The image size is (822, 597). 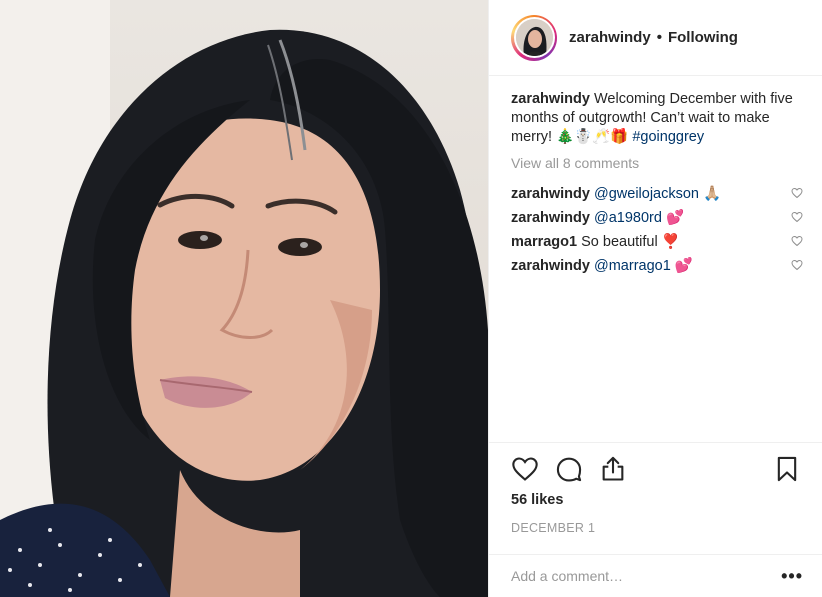 I want to click on view-all-comments-link: View all 8 comments, so click(x=656, y=163).